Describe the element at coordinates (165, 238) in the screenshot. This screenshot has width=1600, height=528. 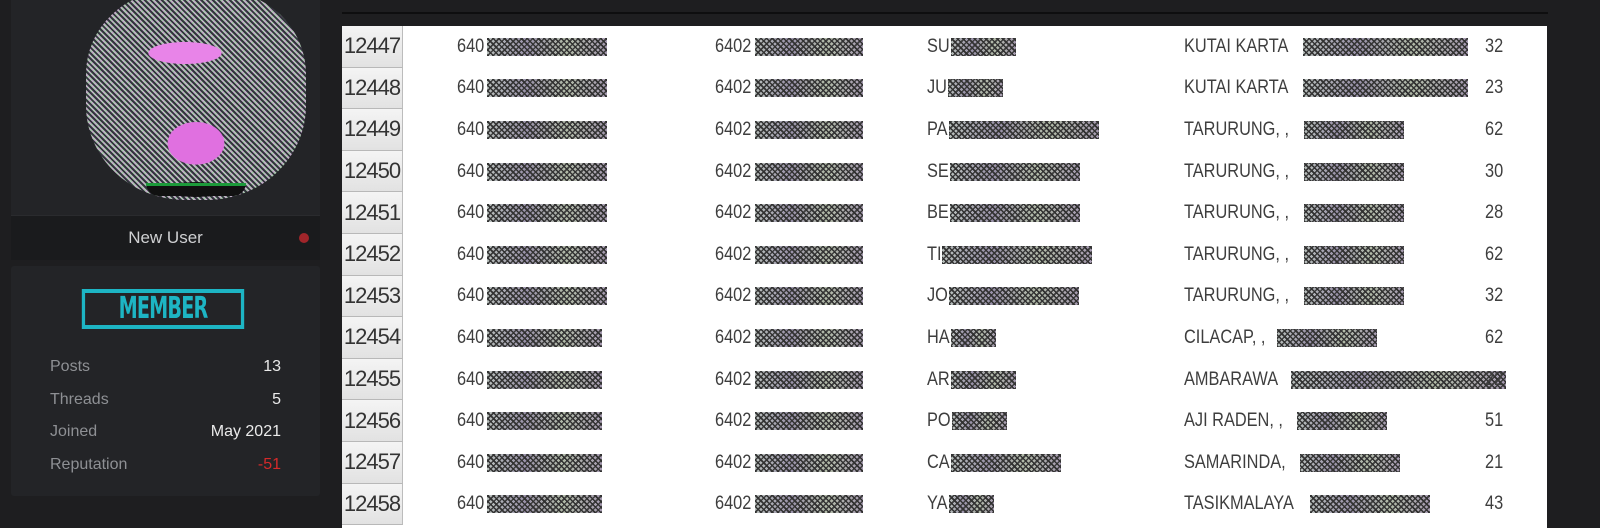
I see `username-link: New User` at that location.